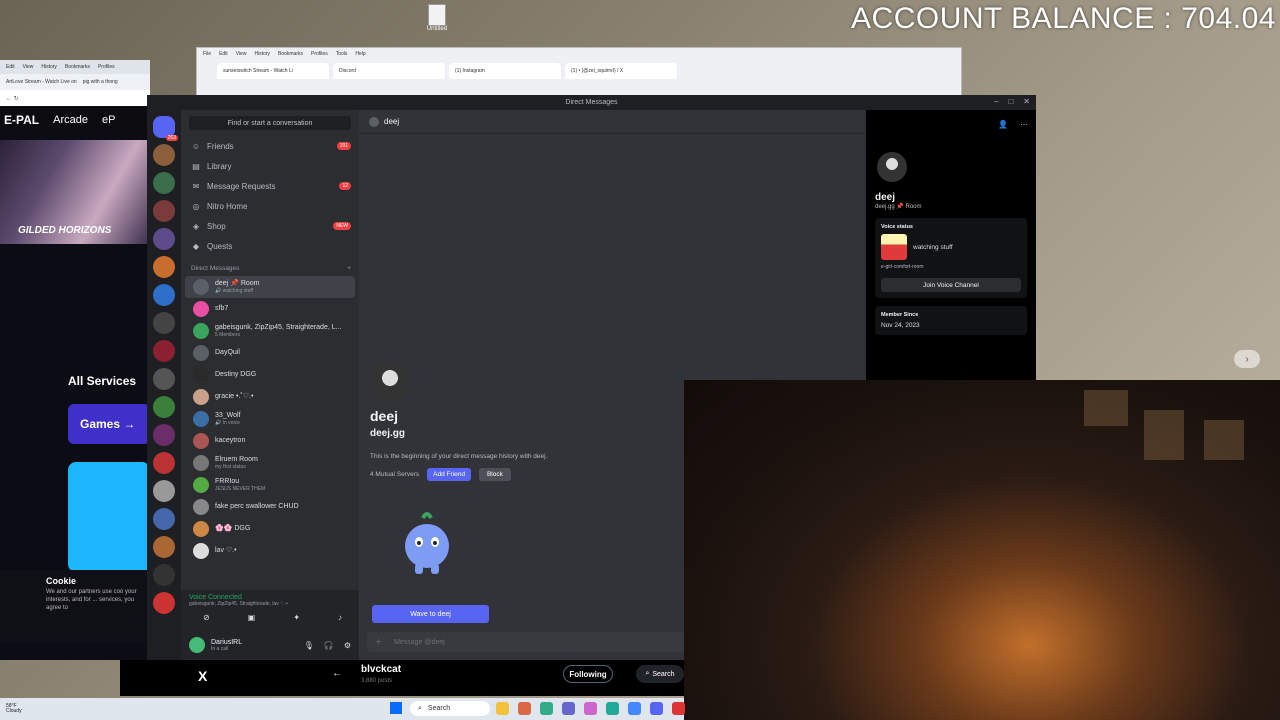 This screenshot has width=1280, height=720. I want to click on dm-item: 🌸🌸 DGG, so click(270, 529).